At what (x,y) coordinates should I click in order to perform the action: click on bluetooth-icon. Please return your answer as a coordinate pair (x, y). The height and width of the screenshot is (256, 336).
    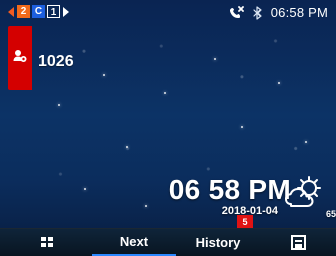
    Looking at the image, I should click on (258, 12).